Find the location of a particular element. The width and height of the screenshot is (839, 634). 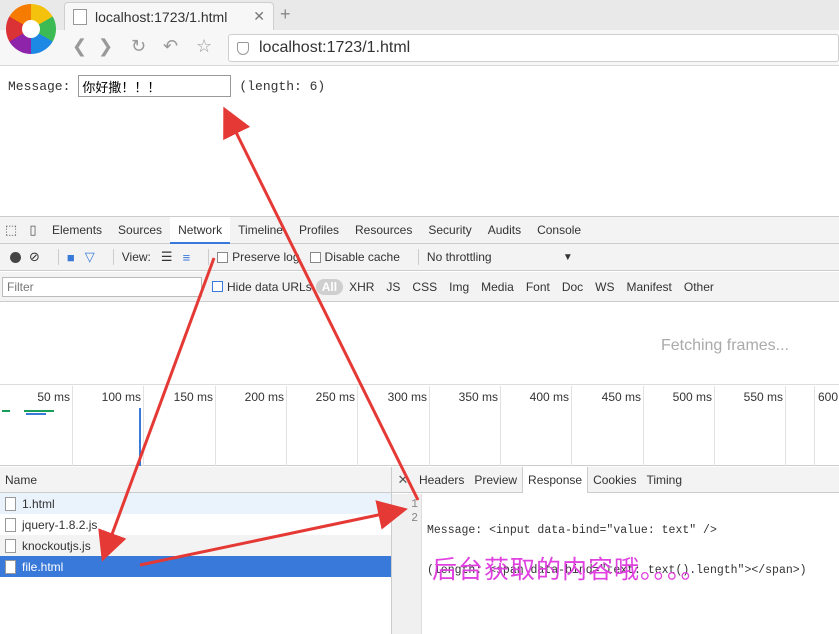

hide-data-urls-checkbox is located at coordinates (217, 286).